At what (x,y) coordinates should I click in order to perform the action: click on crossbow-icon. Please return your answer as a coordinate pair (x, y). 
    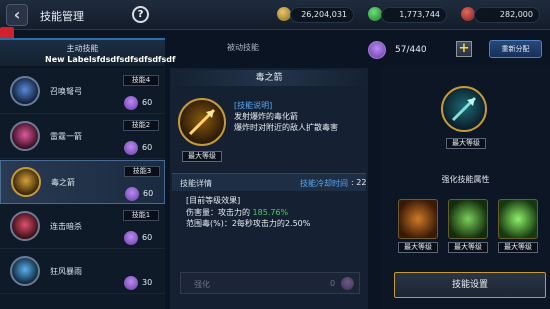
    Looking at the image, I should click on (25, 91).